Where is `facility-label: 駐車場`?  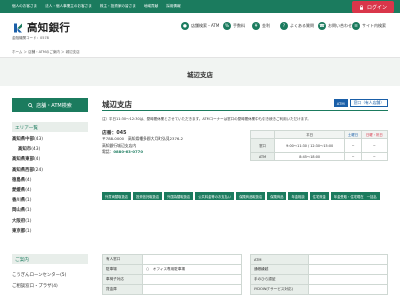 facility-label: 駐車場 is located at coordinates (122, 269).